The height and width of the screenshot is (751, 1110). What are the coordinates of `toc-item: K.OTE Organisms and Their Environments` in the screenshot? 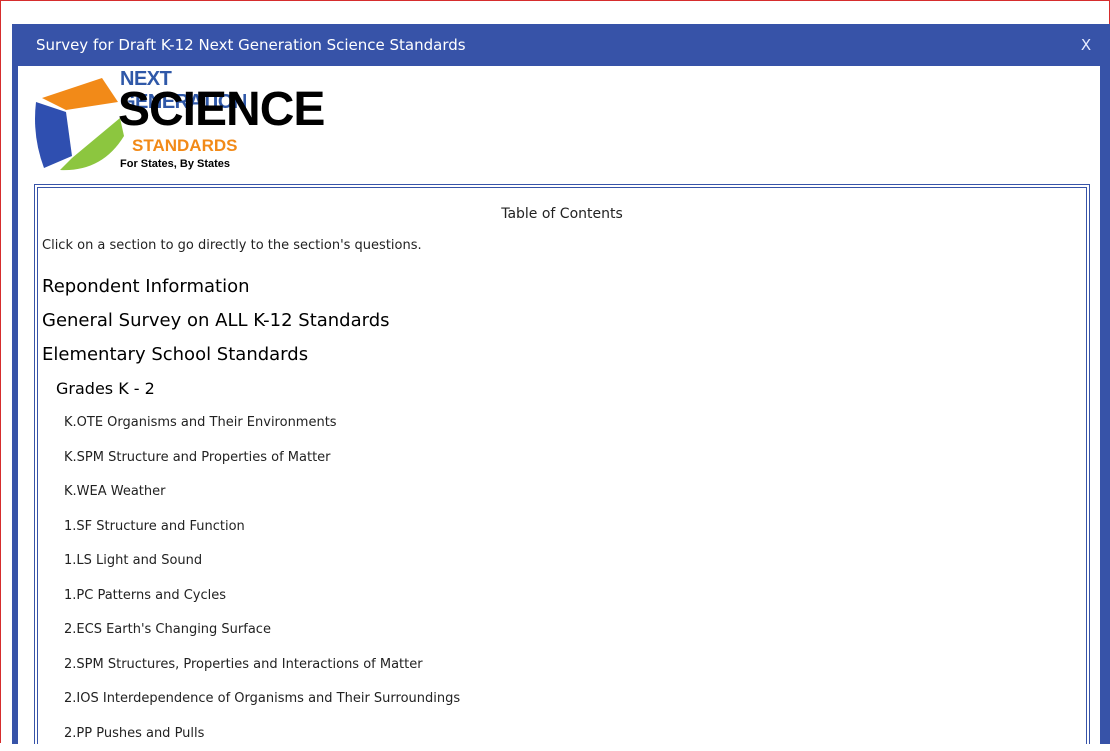 It's located at (562, 423).